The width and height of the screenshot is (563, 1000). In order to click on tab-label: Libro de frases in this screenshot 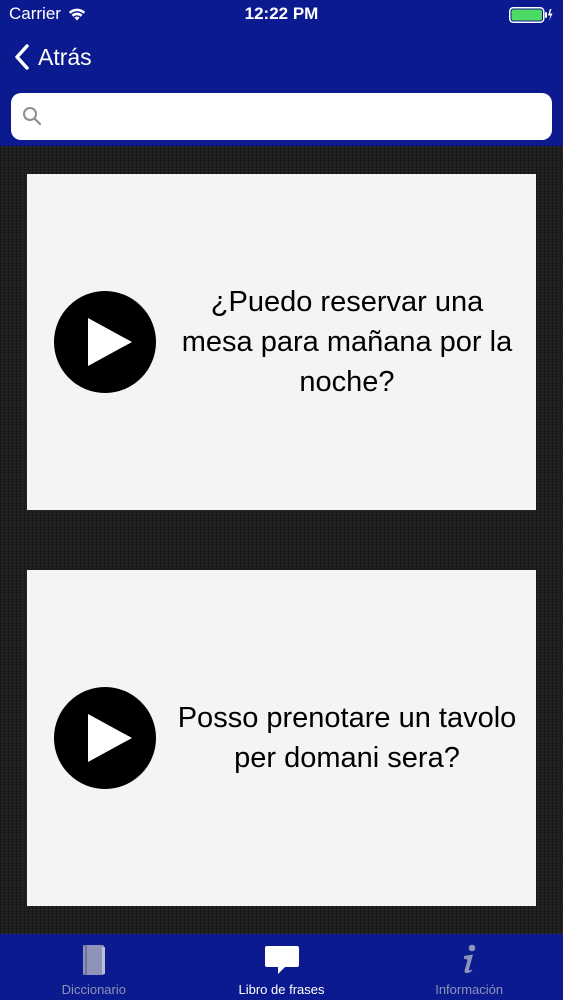, I will do `click(281, 989)`.